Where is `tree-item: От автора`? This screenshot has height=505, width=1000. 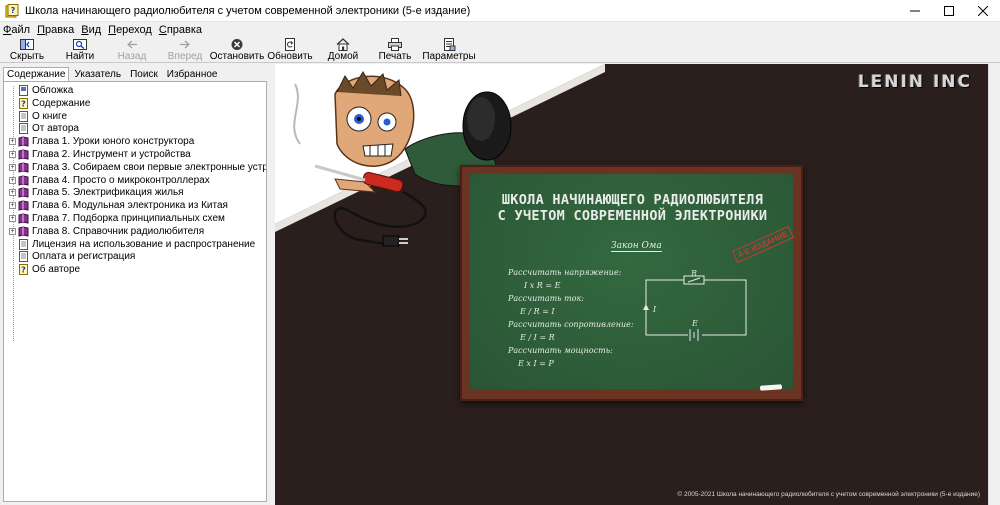 tree-item: От автора is located at coordinates (41, 128).